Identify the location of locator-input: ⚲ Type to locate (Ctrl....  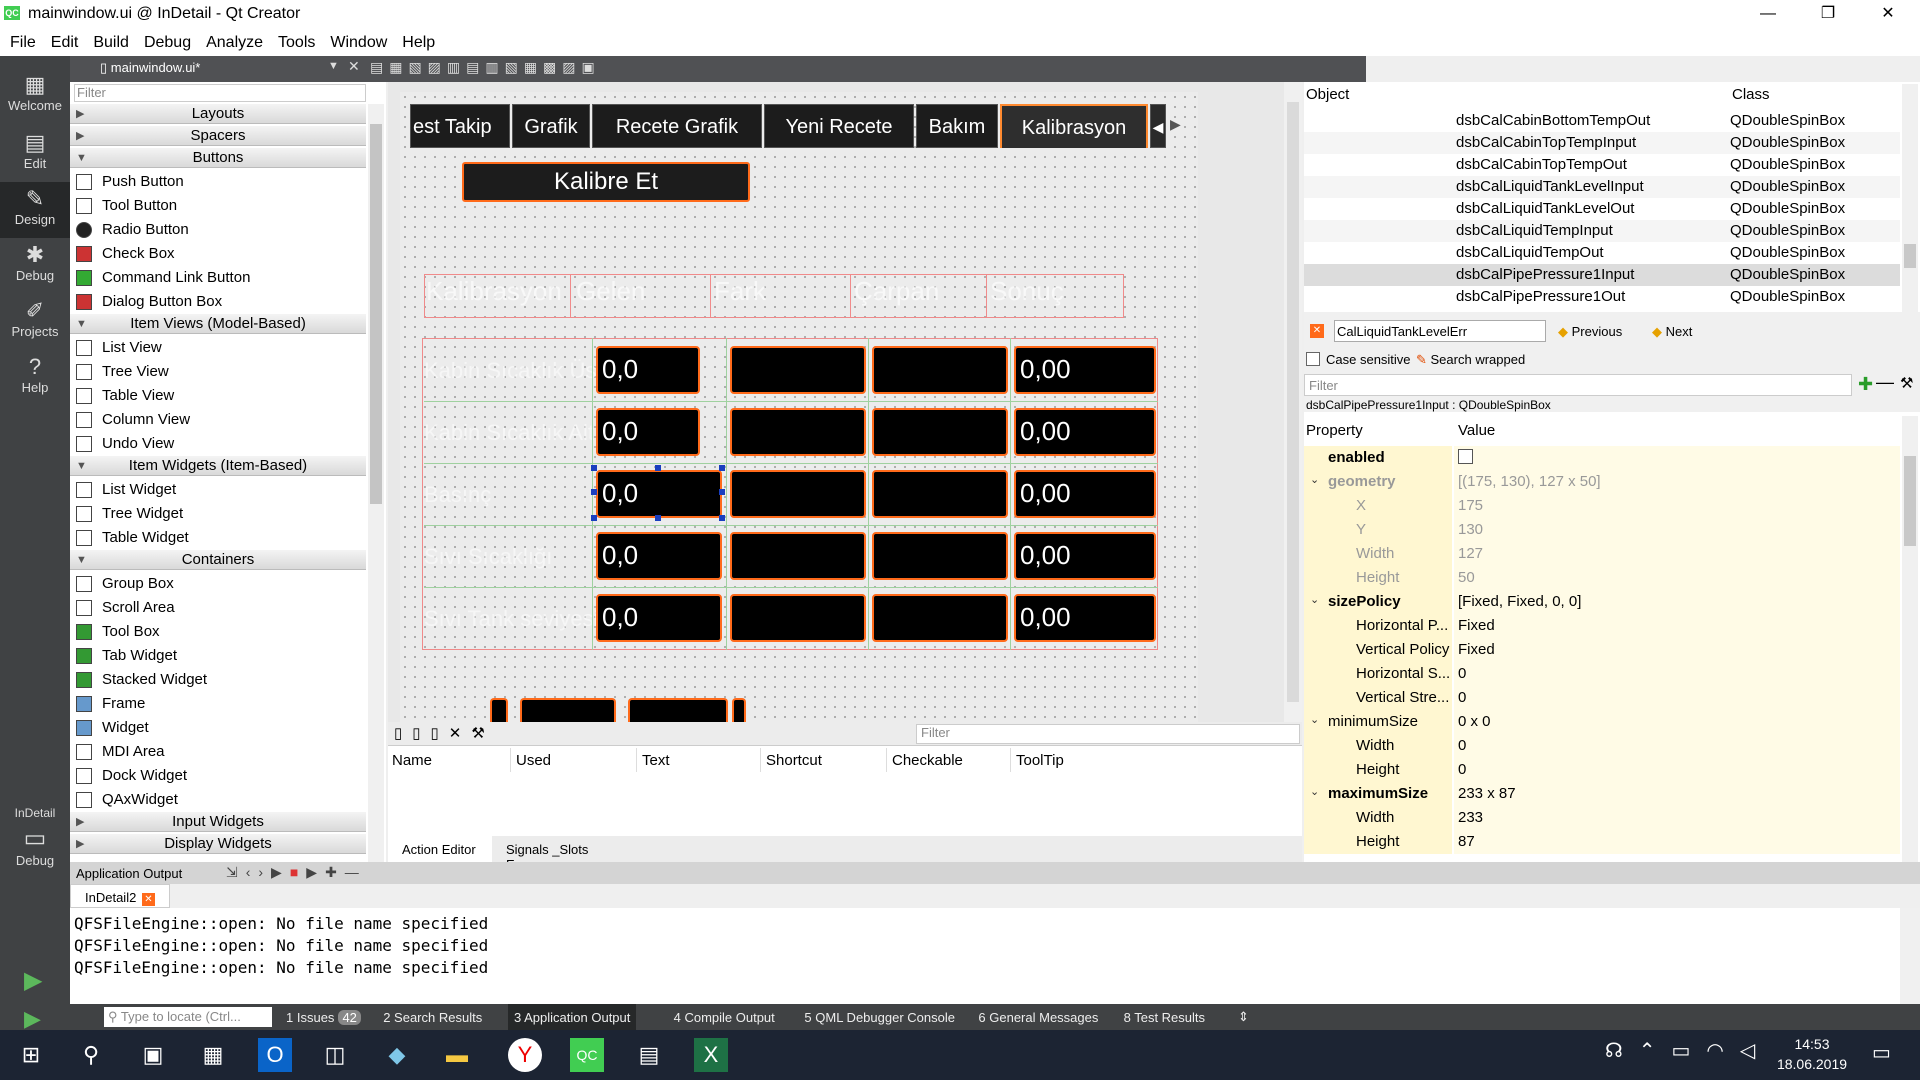
(188, 1017).